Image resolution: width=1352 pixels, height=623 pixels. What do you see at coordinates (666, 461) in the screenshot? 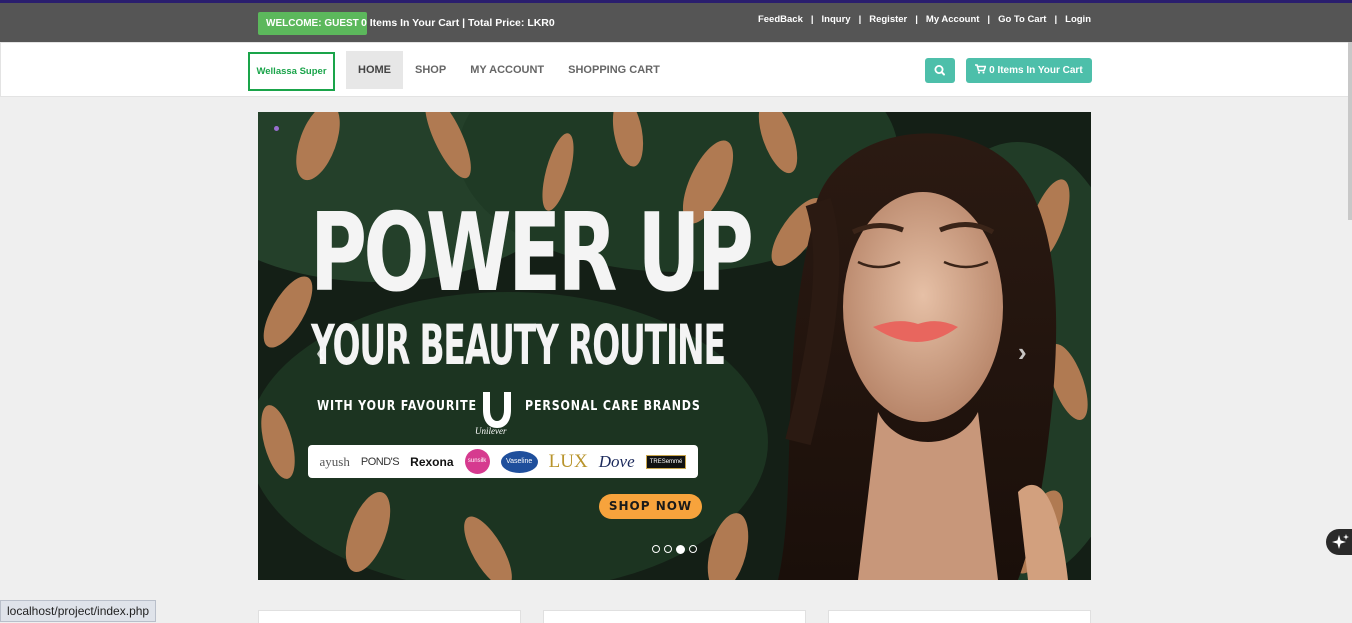
I see `brand-tresemme-logo: TRESemmé` at bounding box center [666, 461].